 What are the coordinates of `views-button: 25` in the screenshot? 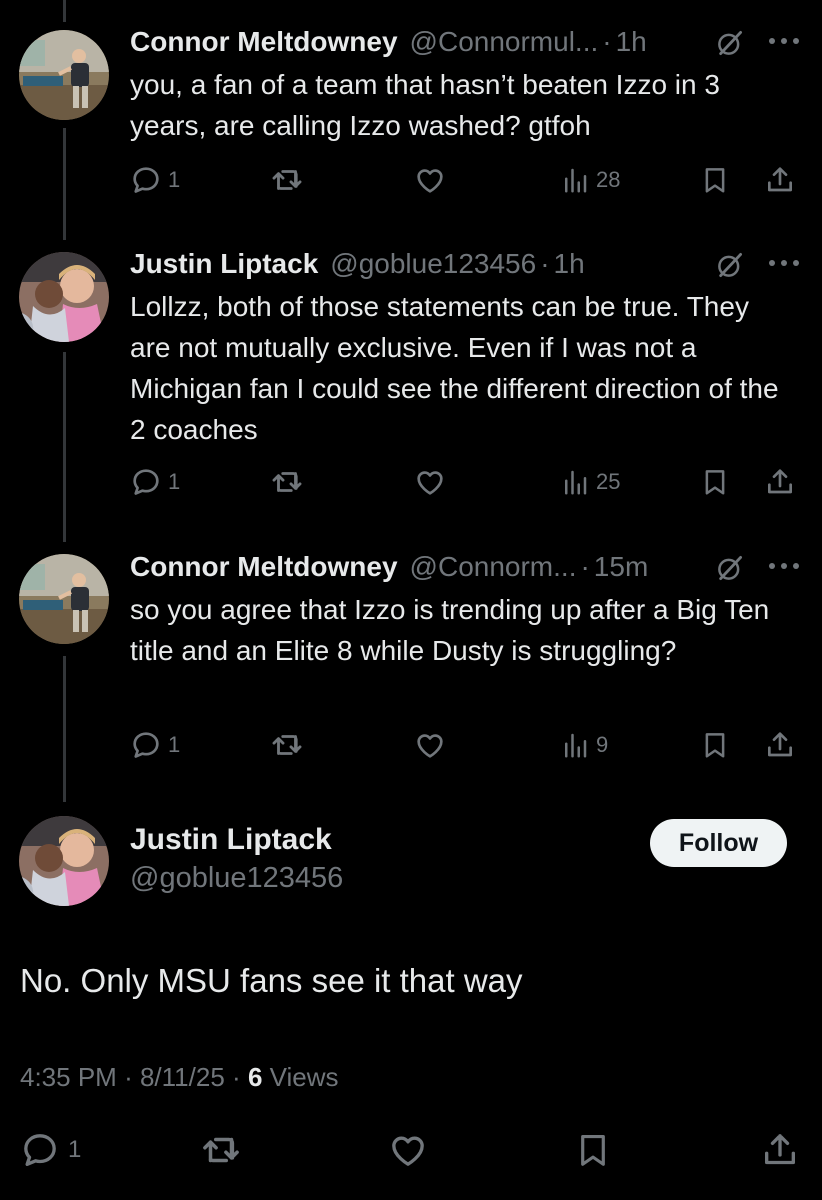 It's located at (590, 482).